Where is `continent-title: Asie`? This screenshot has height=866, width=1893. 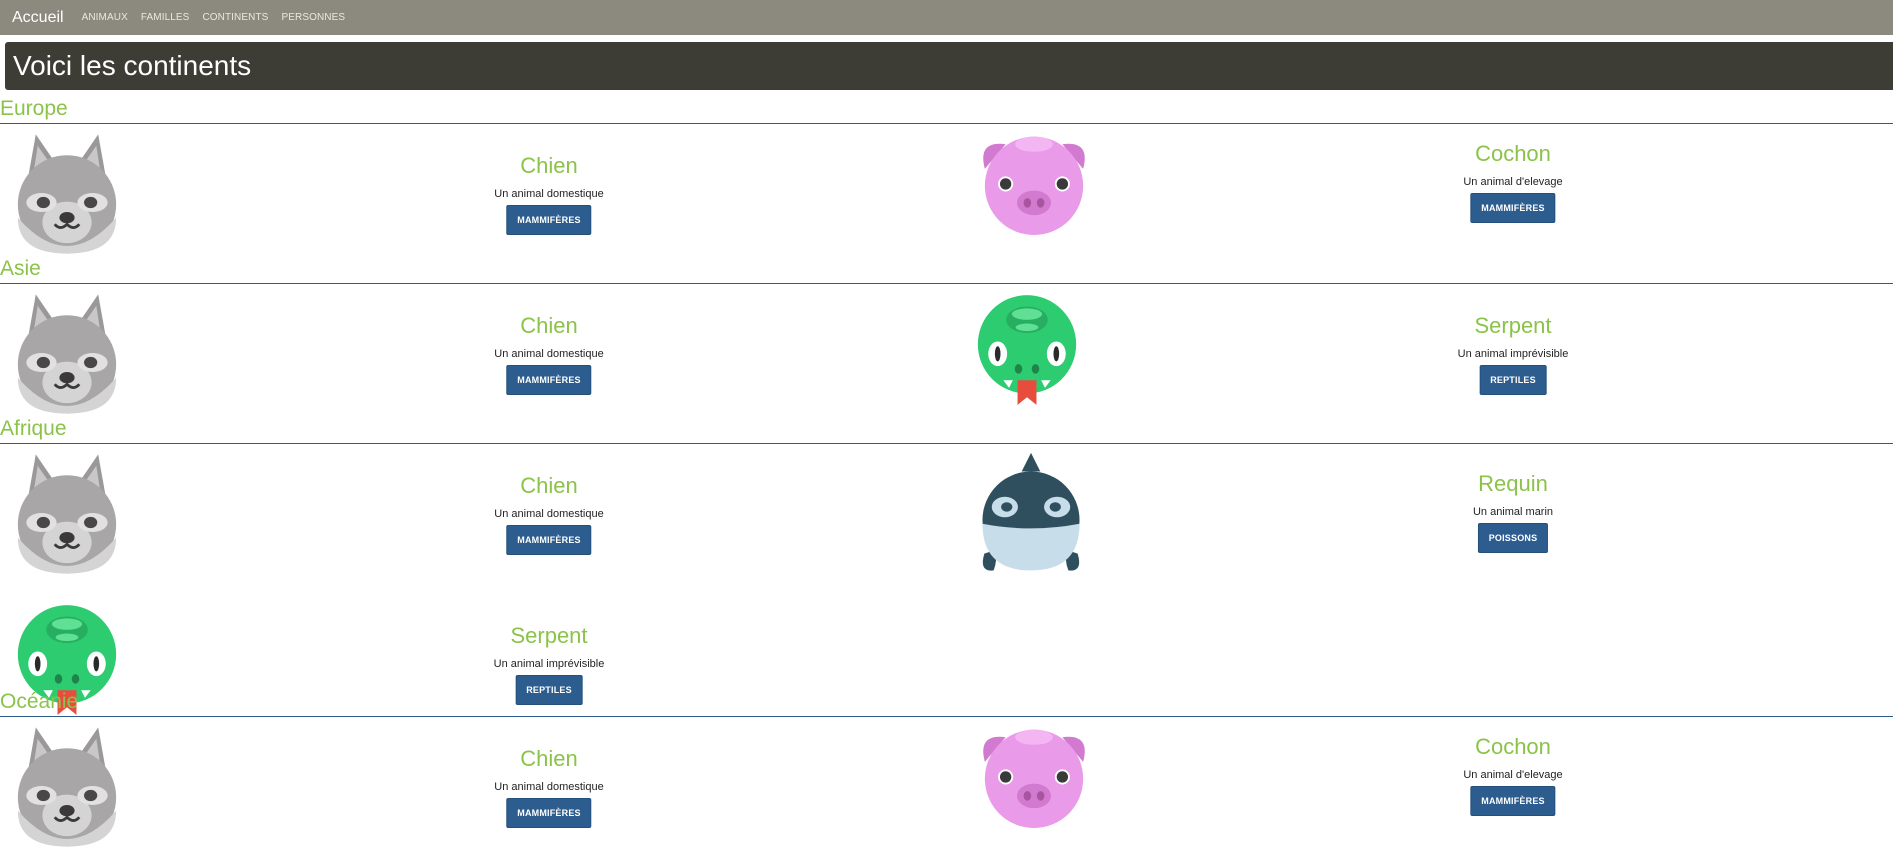
continent-title: Asie is located at coordinates (20, 268).